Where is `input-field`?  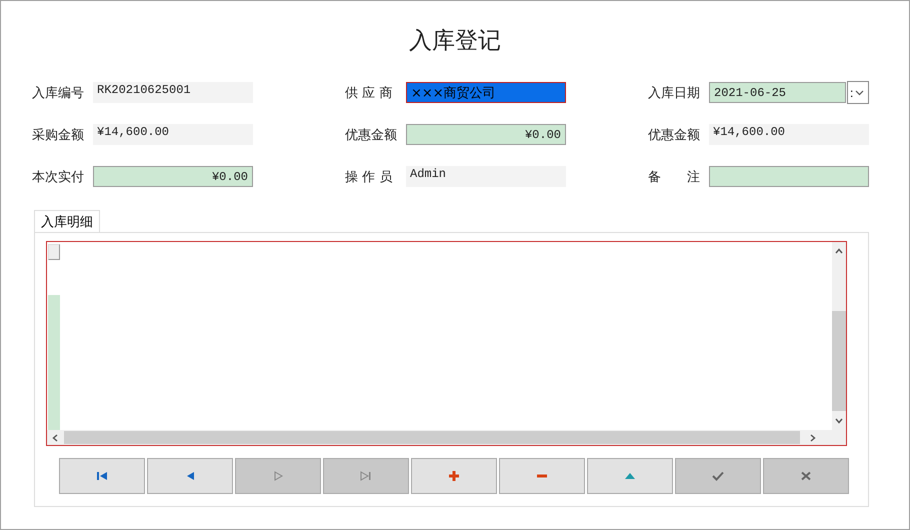 input-field is located at coordinates (789, 176).